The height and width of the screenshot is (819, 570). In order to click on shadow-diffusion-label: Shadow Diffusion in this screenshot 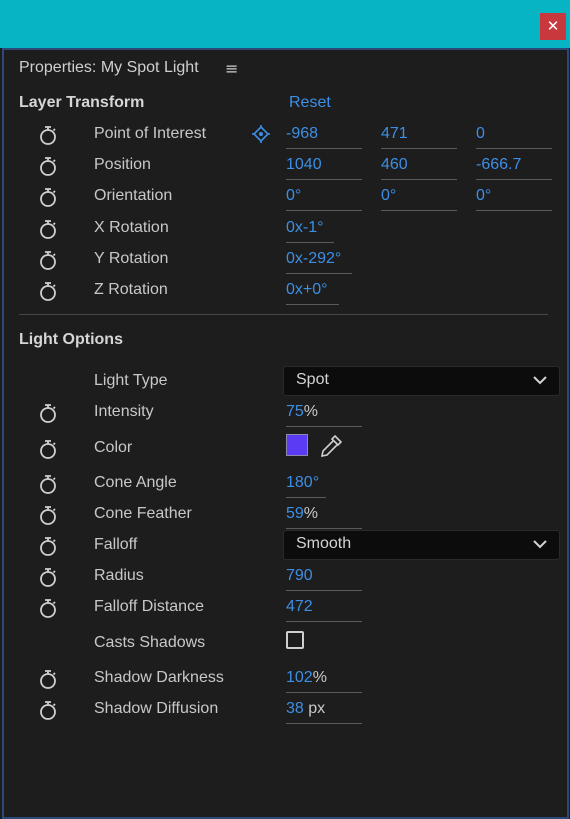, I will do `click(156, 708)`.